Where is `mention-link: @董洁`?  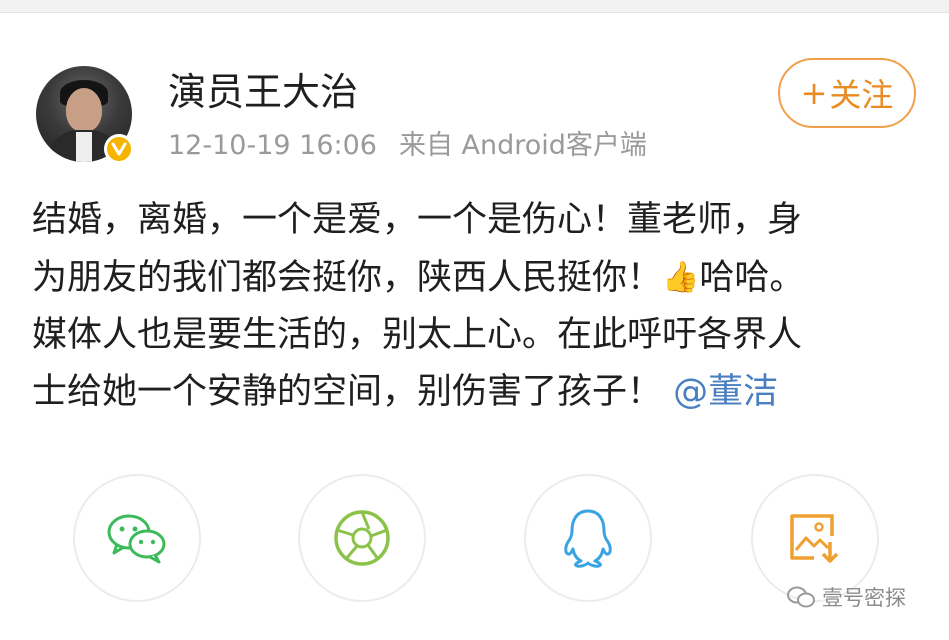 mention-link: @董洁 is located at coordinates (725, 392).